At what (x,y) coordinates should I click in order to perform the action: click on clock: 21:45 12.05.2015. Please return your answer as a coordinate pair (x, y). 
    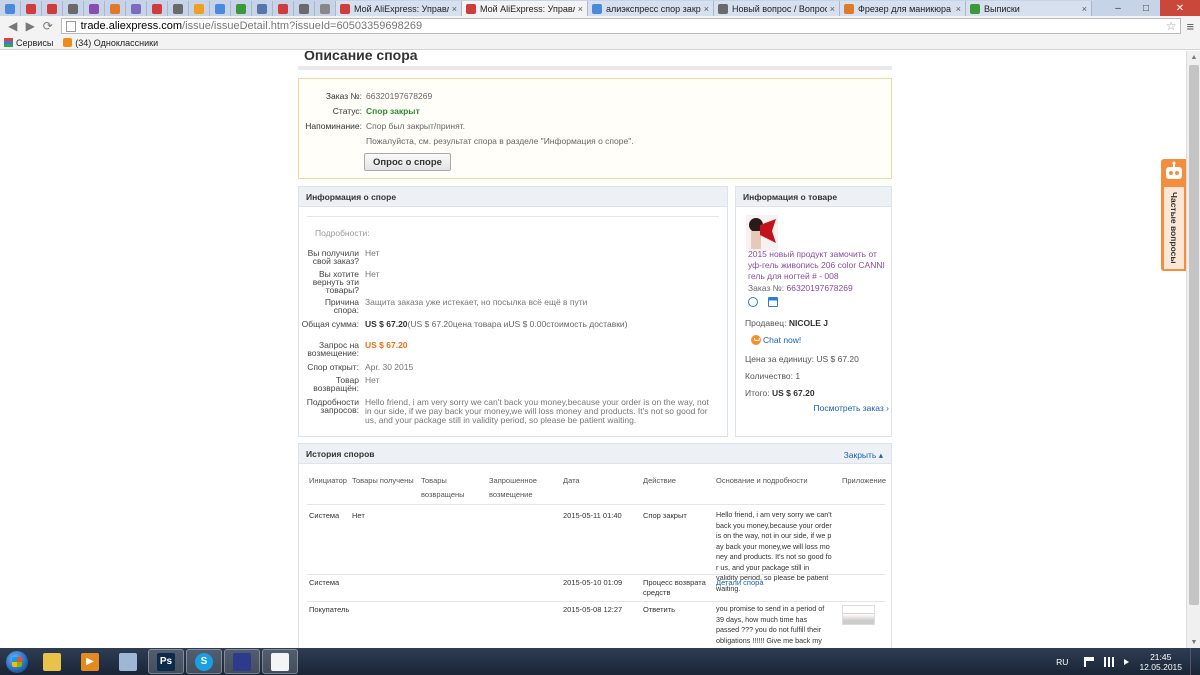
    Looking at the image, I should click on (1160, 662).